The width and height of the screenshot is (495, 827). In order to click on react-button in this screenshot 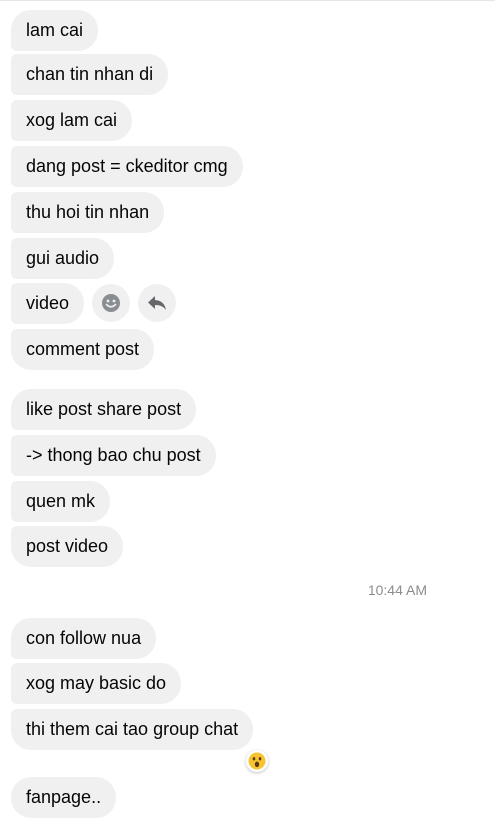, I will do `click(111, 303)`.